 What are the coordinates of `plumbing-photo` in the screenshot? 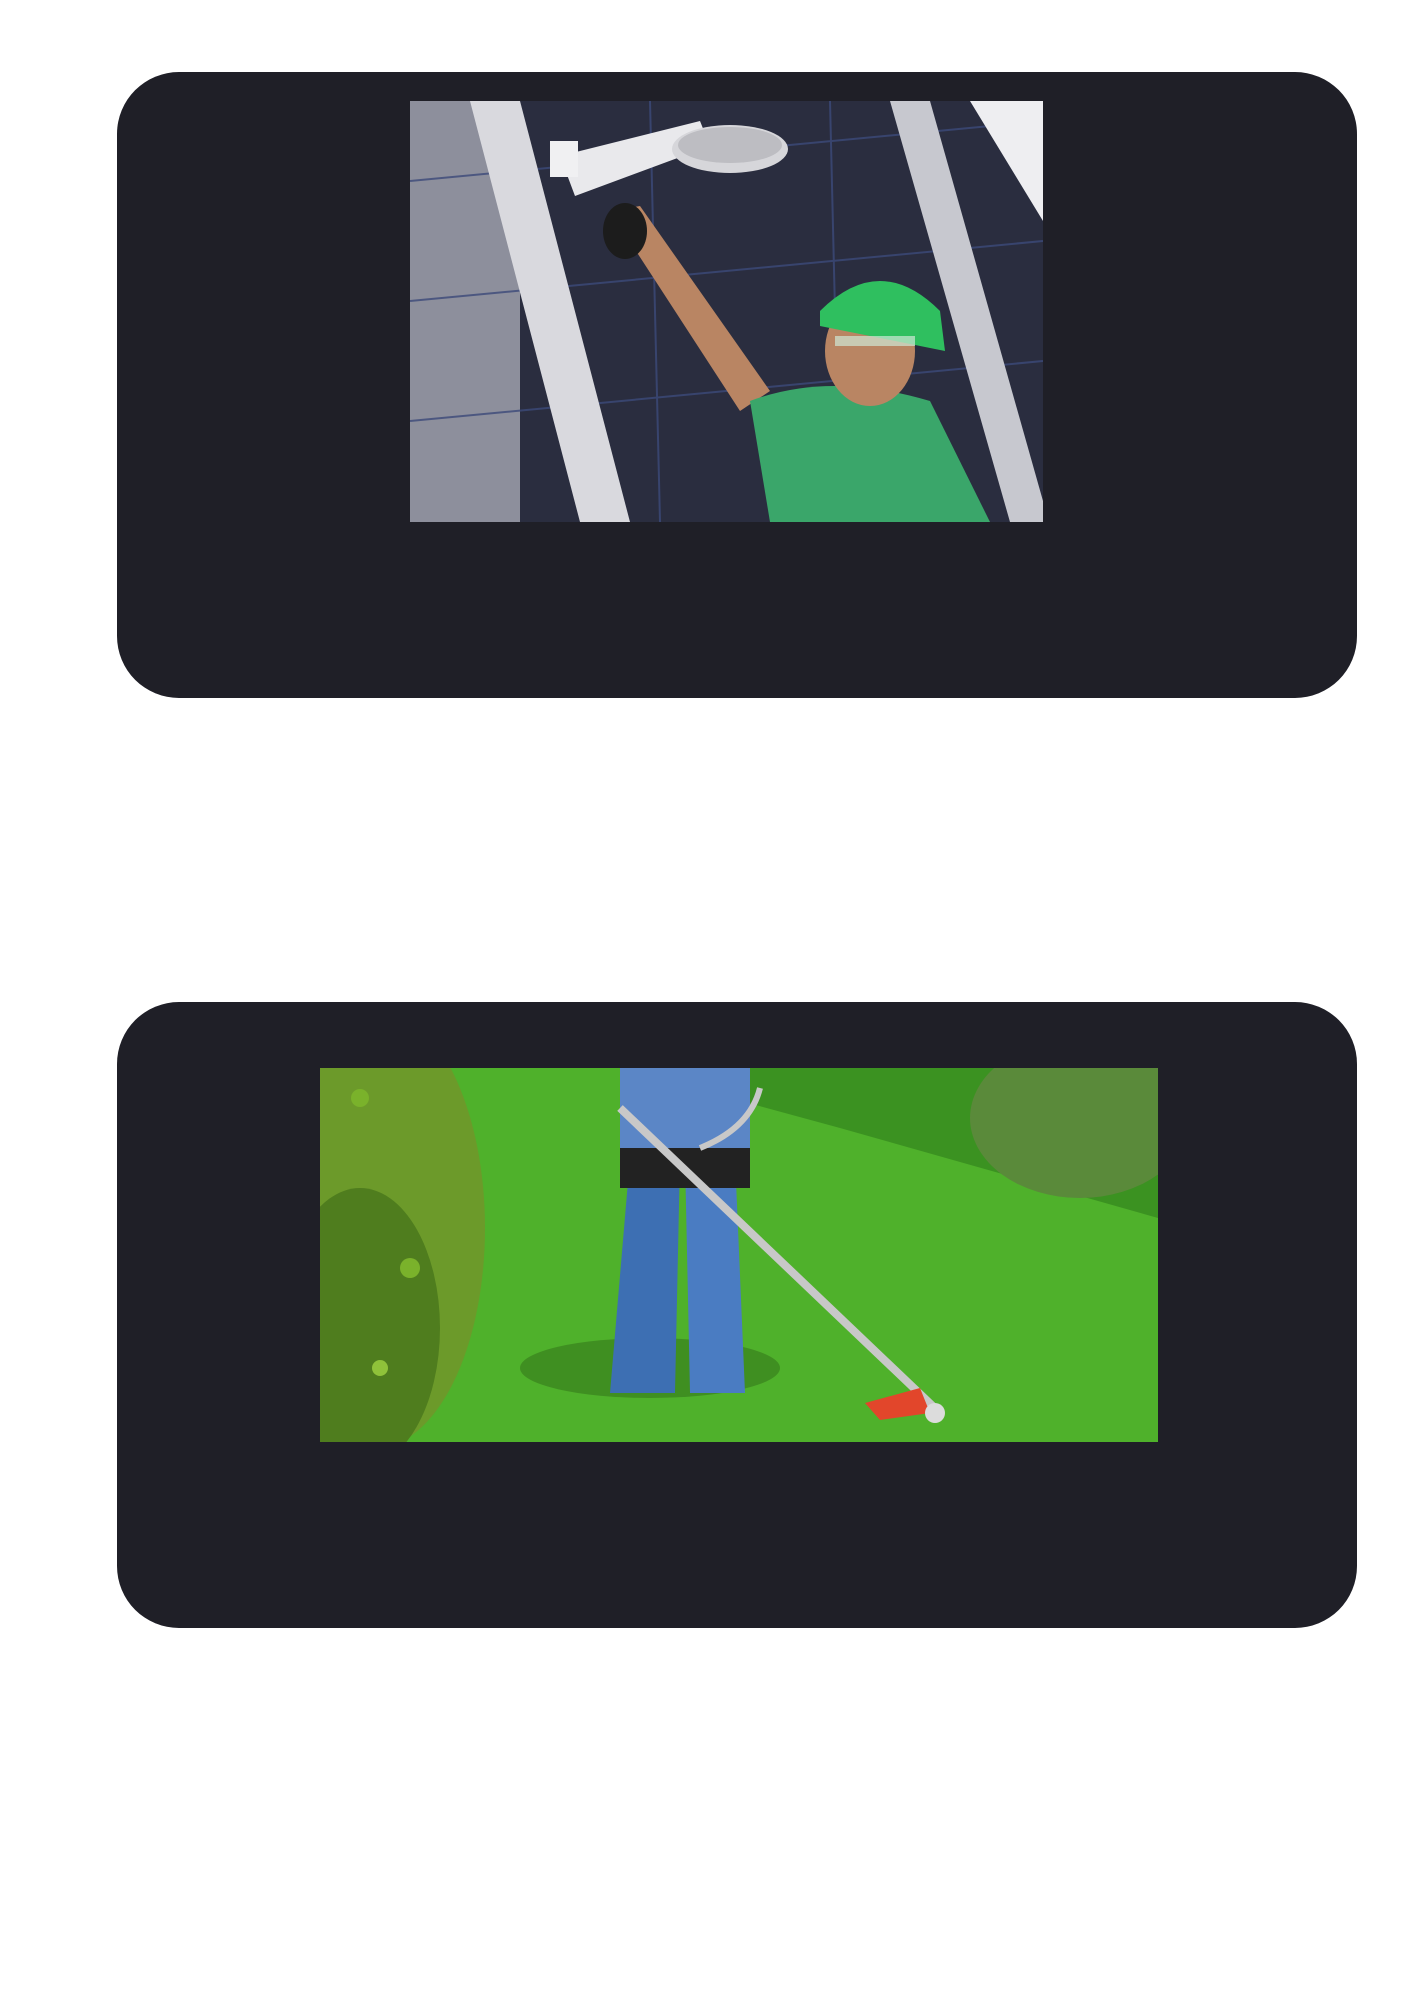 It's located at (726, 311).